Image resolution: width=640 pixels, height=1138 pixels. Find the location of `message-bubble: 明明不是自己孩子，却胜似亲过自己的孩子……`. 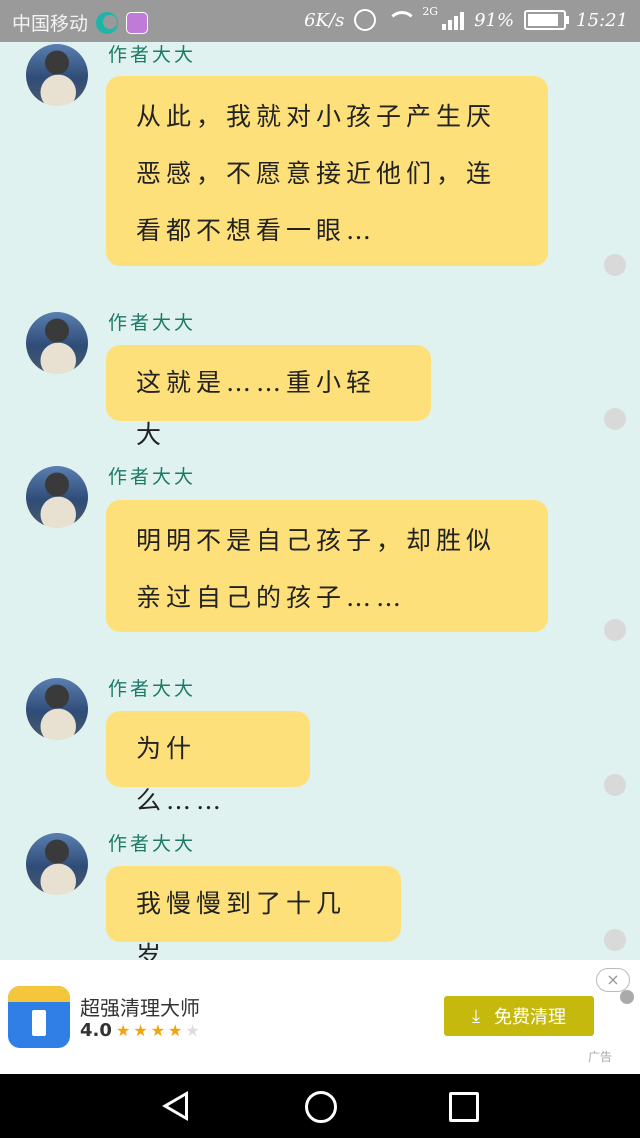

message-bubble: 明明不是自己孩子，却胜似亲过自己的孩子…… is located at coordinates (327, 566).